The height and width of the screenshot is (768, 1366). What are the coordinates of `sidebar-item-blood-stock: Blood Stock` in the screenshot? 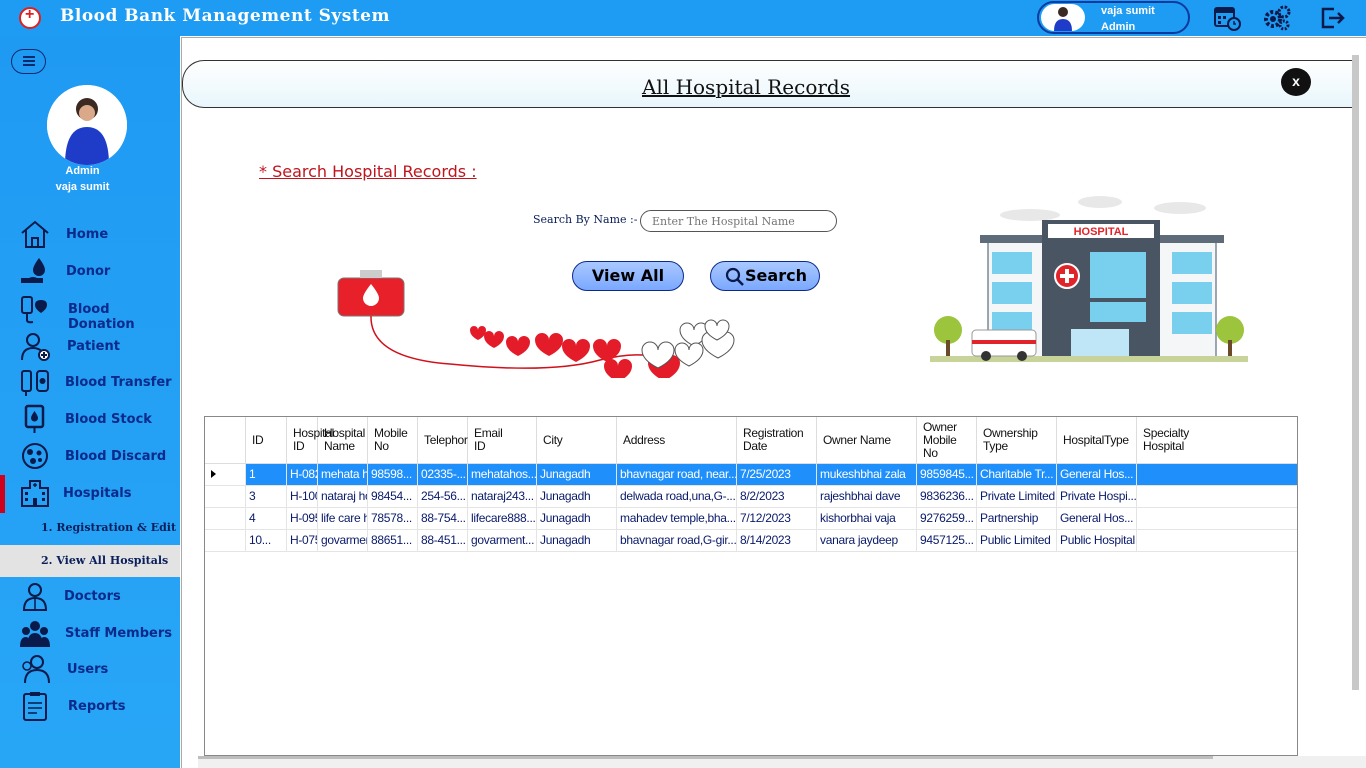 It's located at (90, 419).